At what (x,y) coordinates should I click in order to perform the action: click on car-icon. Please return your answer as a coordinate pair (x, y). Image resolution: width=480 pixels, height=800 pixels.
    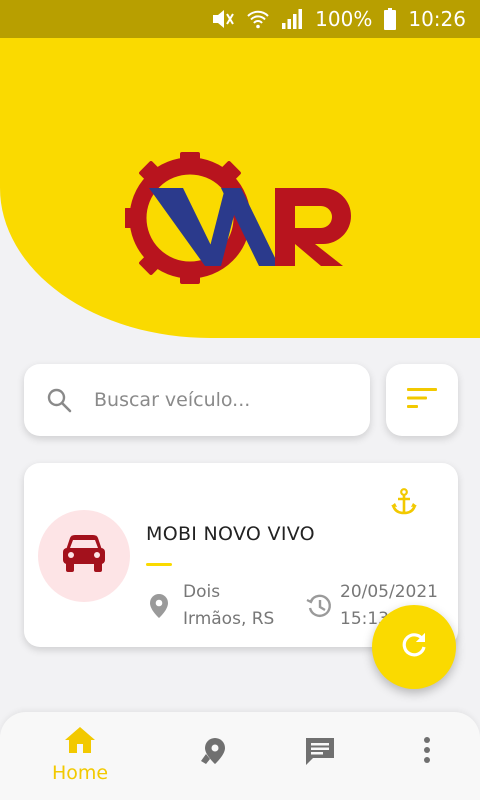
    Looking at the image, I should click on (84, 556).